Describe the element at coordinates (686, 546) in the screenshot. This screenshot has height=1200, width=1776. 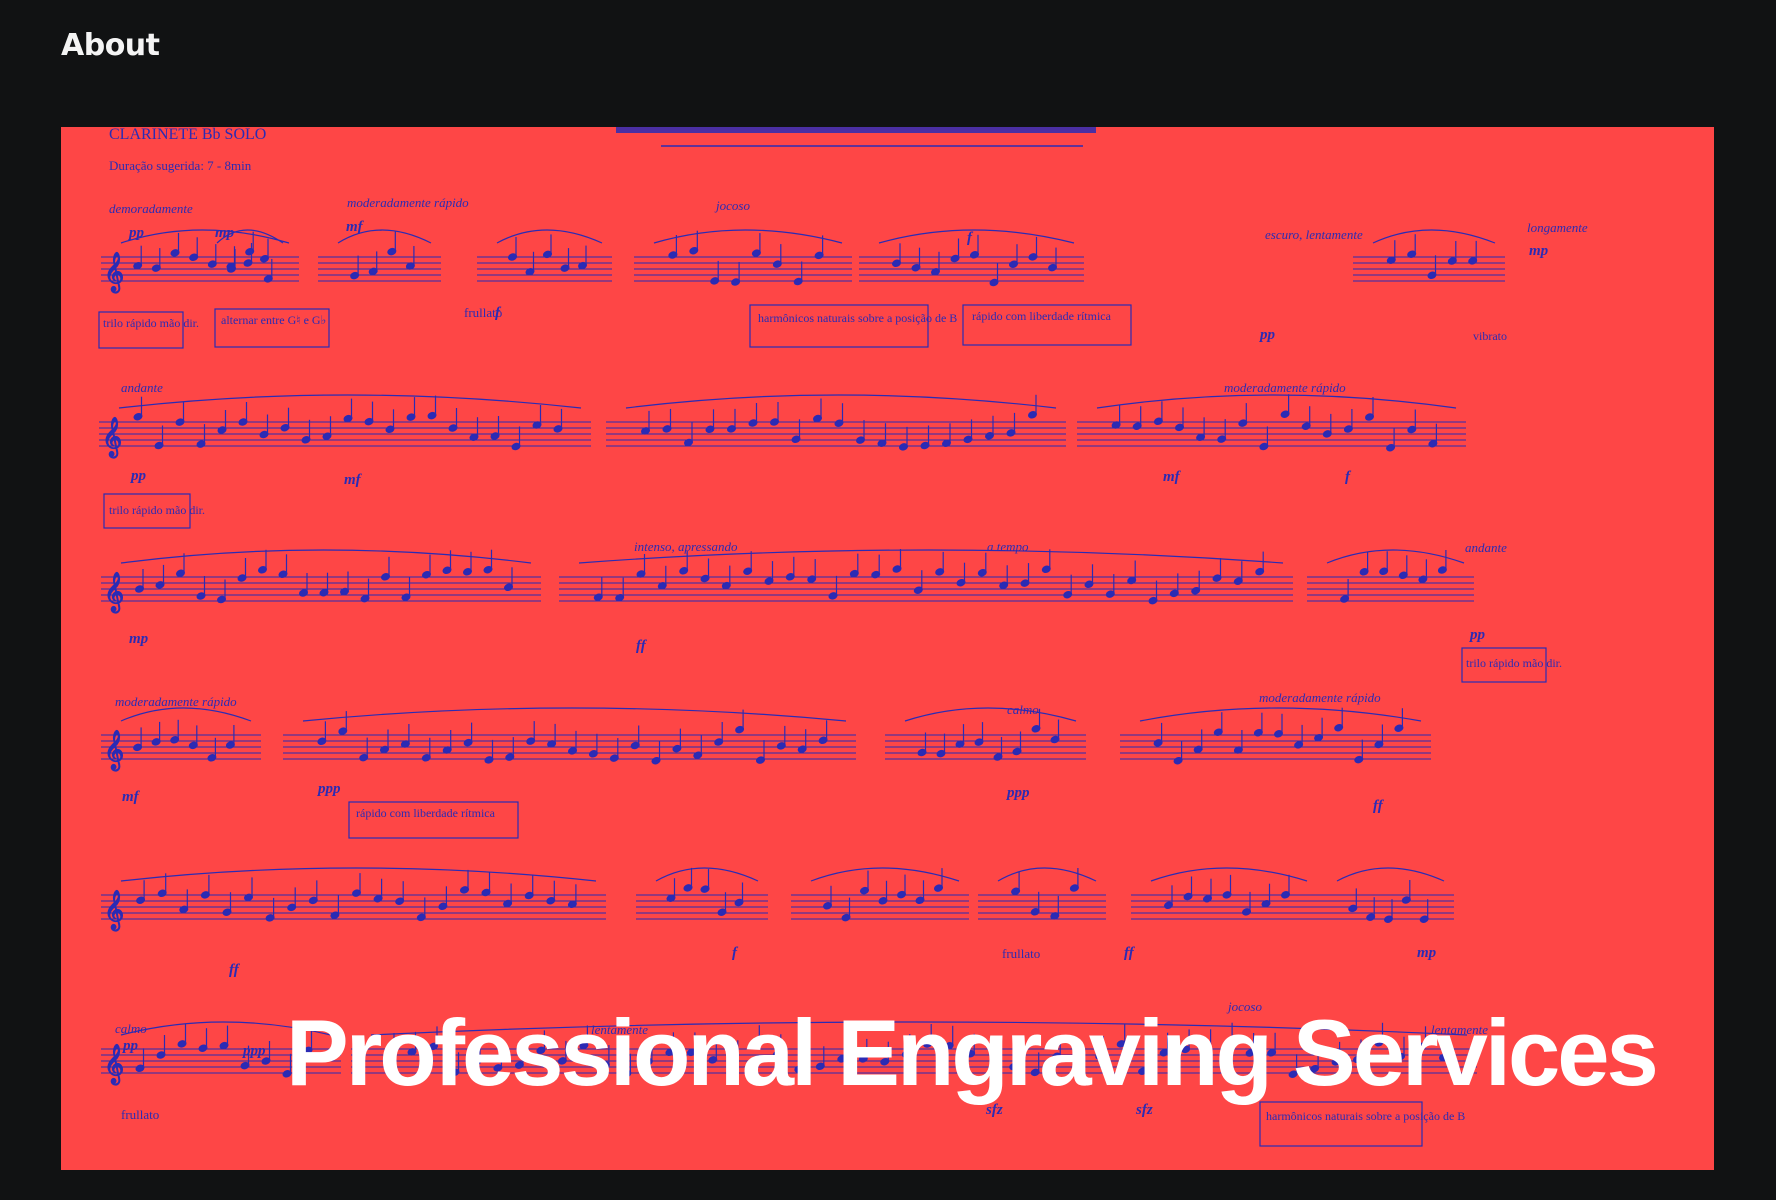
I see `svg-text: intenso, apressando` at that location.